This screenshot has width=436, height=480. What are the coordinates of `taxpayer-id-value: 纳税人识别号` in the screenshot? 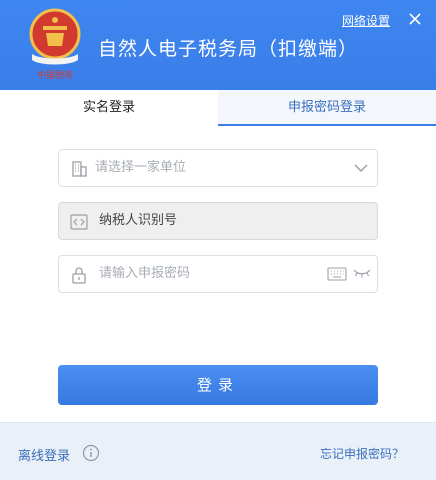 It's located at (138, 220).